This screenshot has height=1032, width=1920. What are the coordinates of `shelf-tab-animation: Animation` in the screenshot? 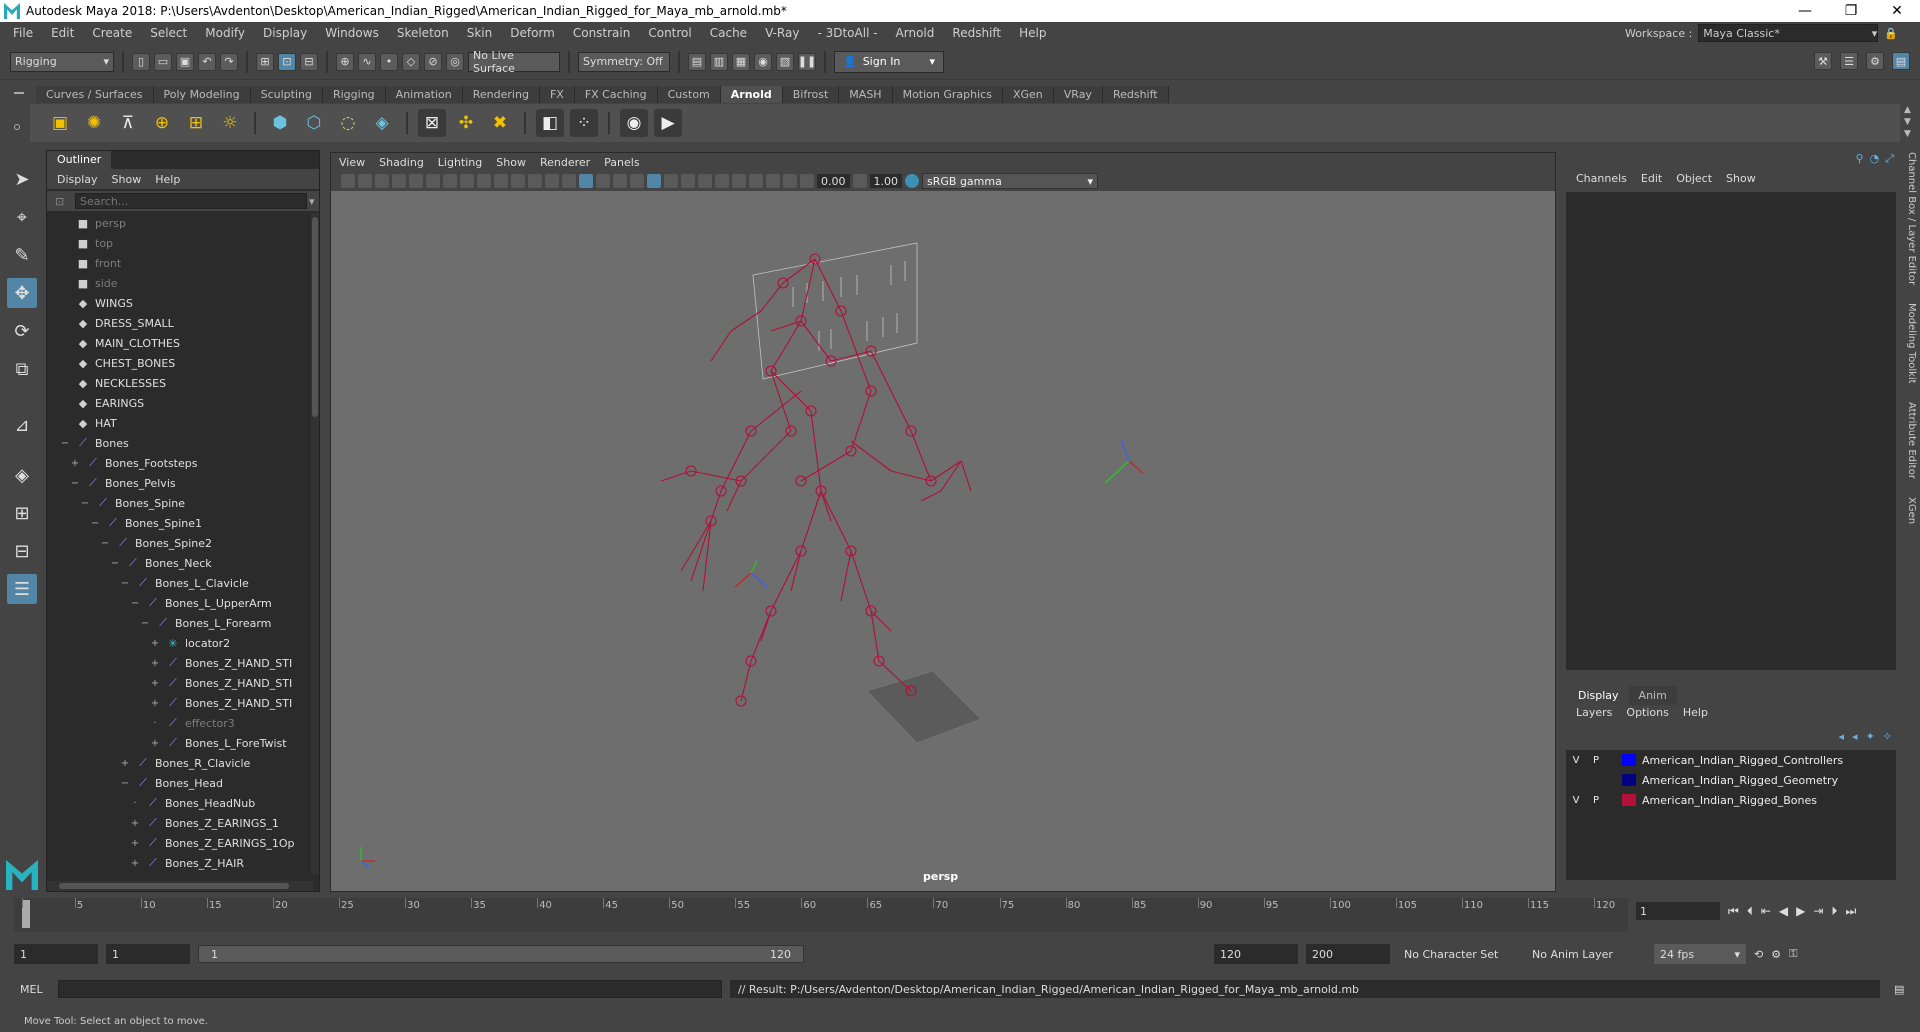 It's located at (424, 94).